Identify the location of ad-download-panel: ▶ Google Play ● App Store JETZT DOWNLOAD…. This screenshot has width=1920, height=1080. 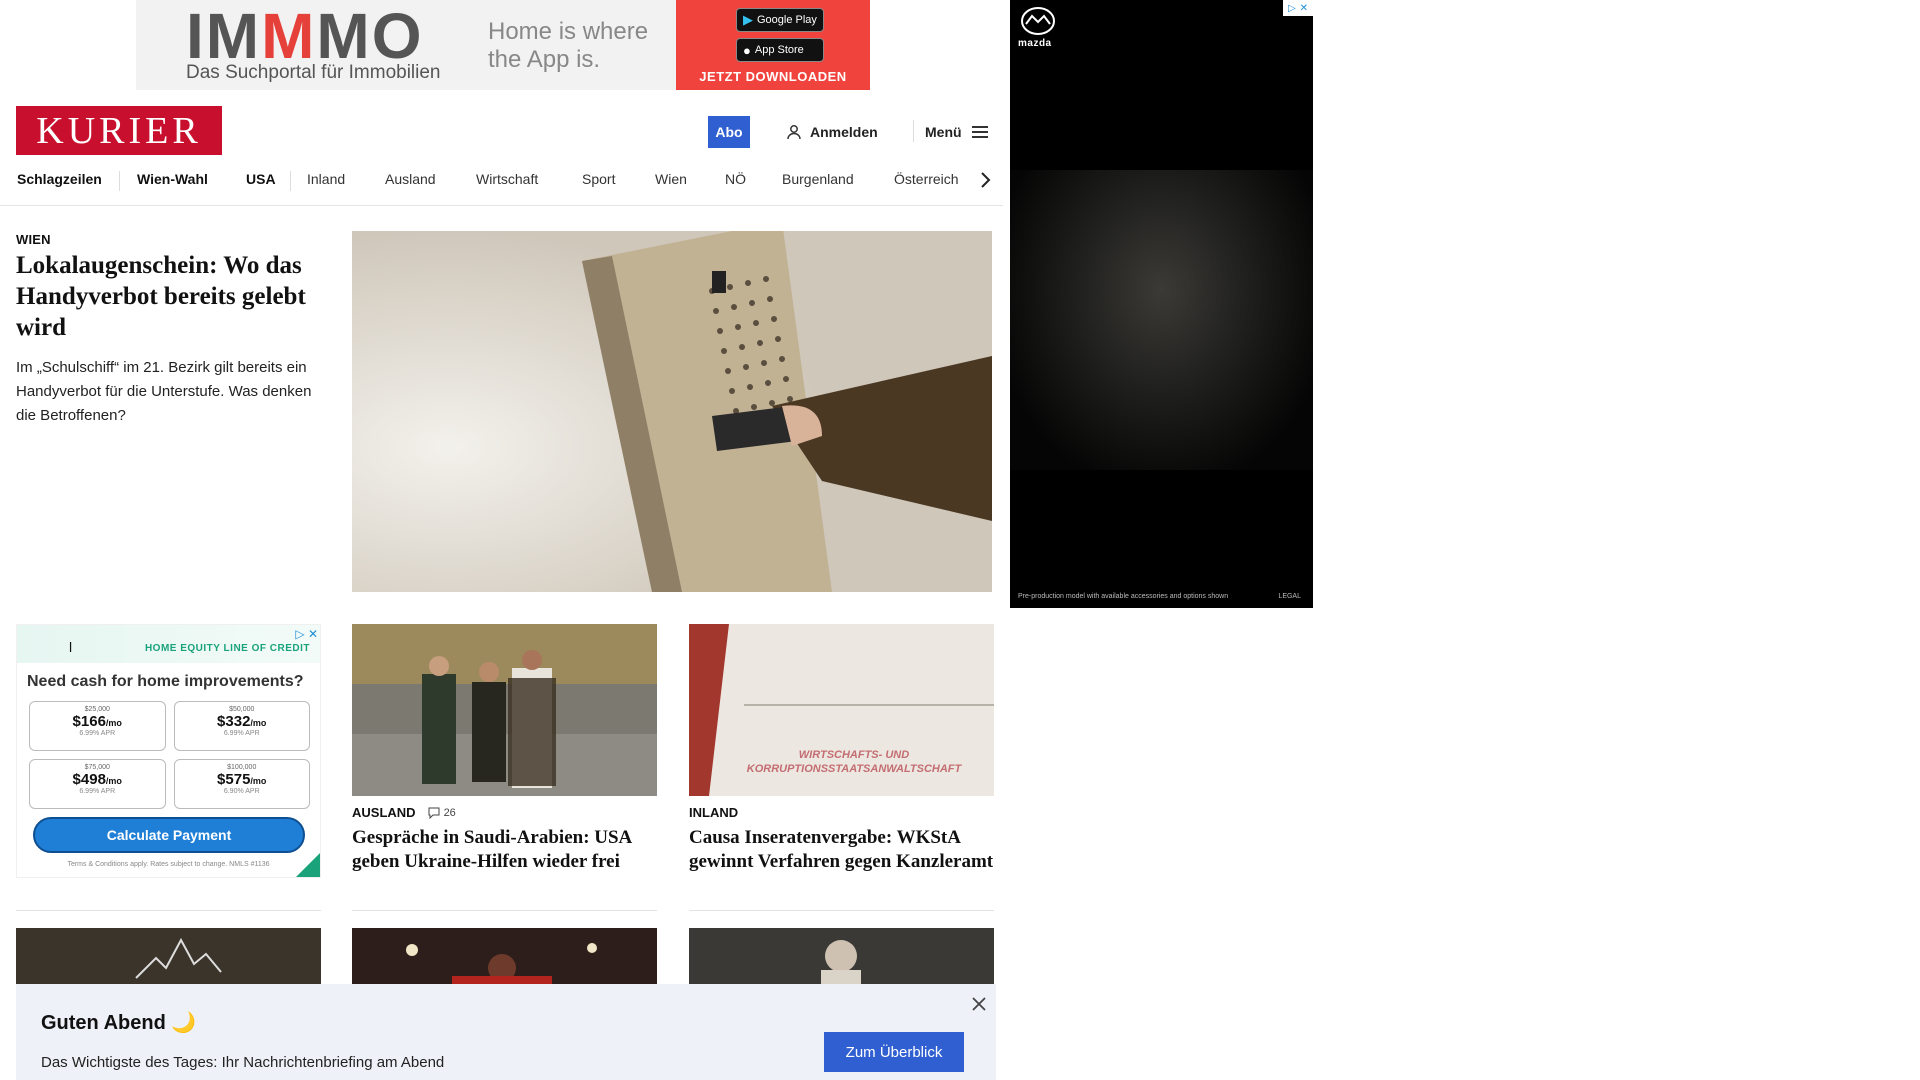
(773, 45).